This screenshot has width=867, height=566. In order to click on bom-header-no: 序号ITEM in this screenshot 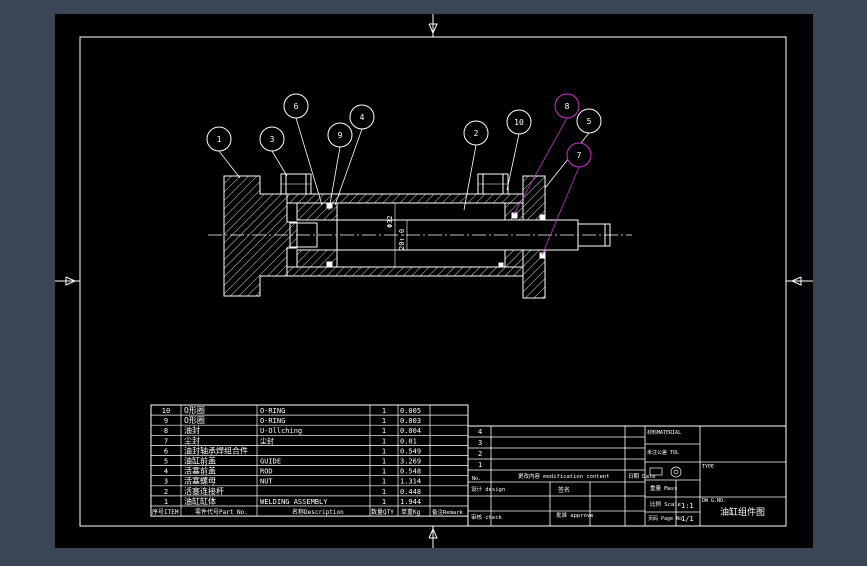, I will do `click(165, 512)`.